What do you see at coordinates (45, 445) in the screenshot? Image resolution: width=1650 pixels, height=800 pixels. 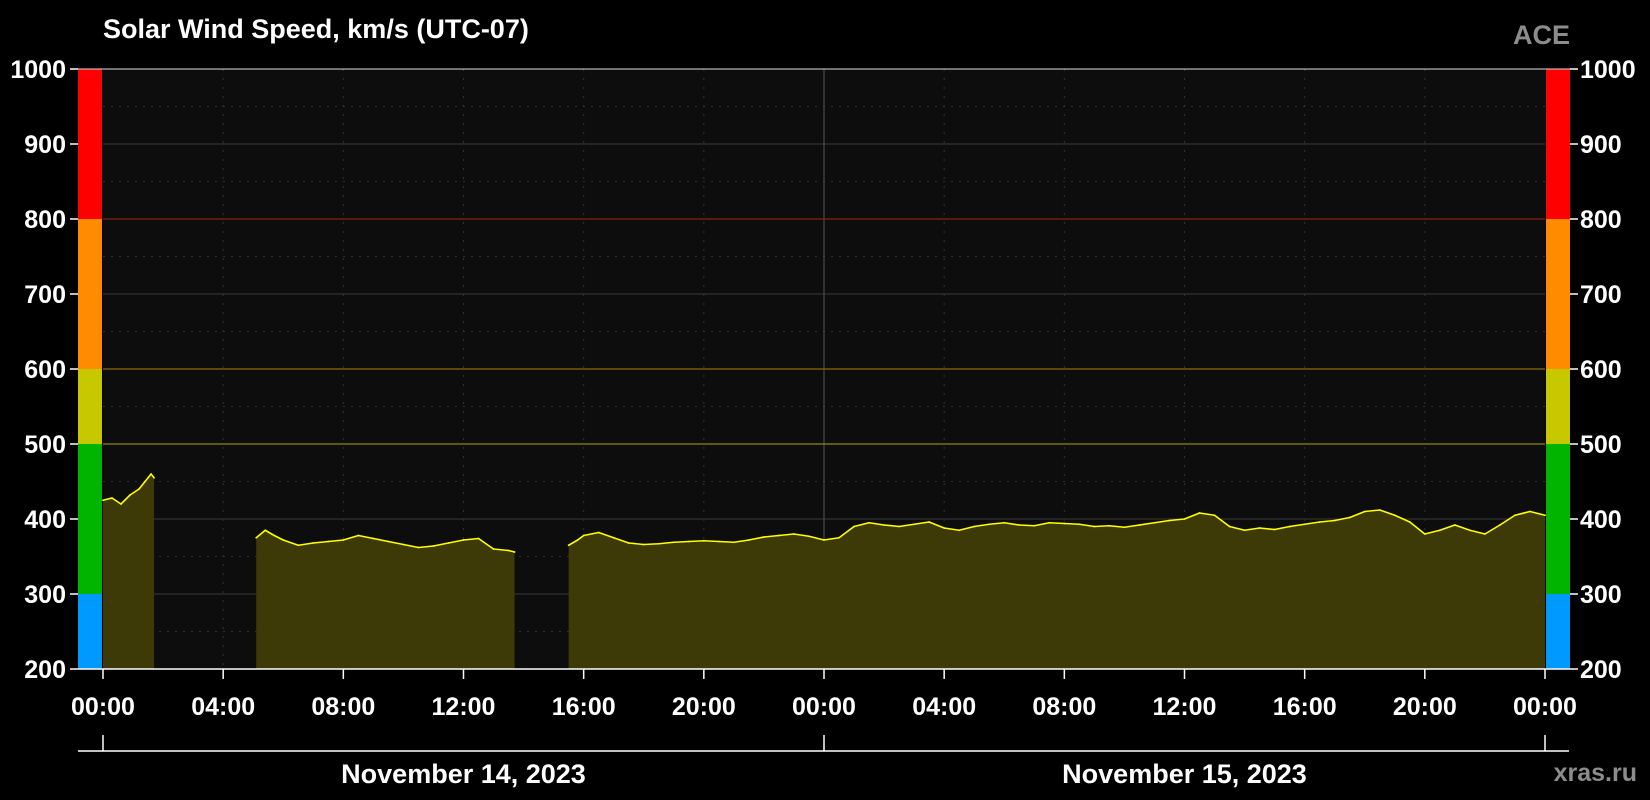 I see `y-tick-label-left: 500` at bounding box center [45, 445].